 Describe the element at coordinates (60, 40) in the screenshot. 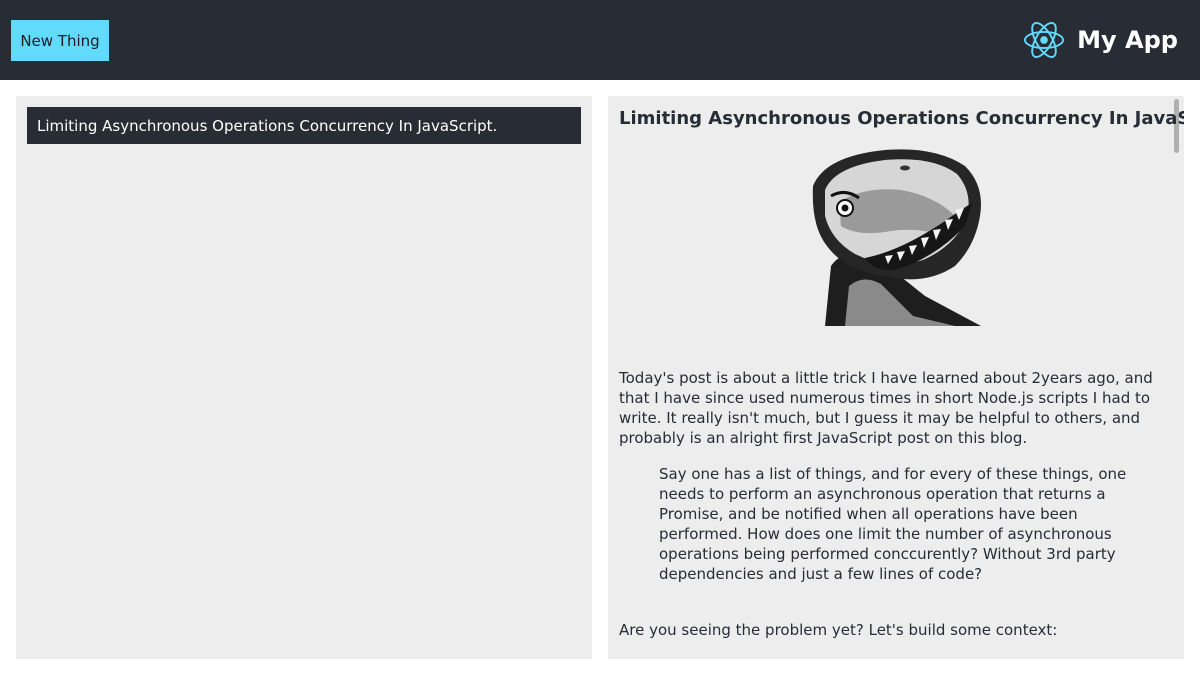

I see `new-thing-button: New Thing` at that location.